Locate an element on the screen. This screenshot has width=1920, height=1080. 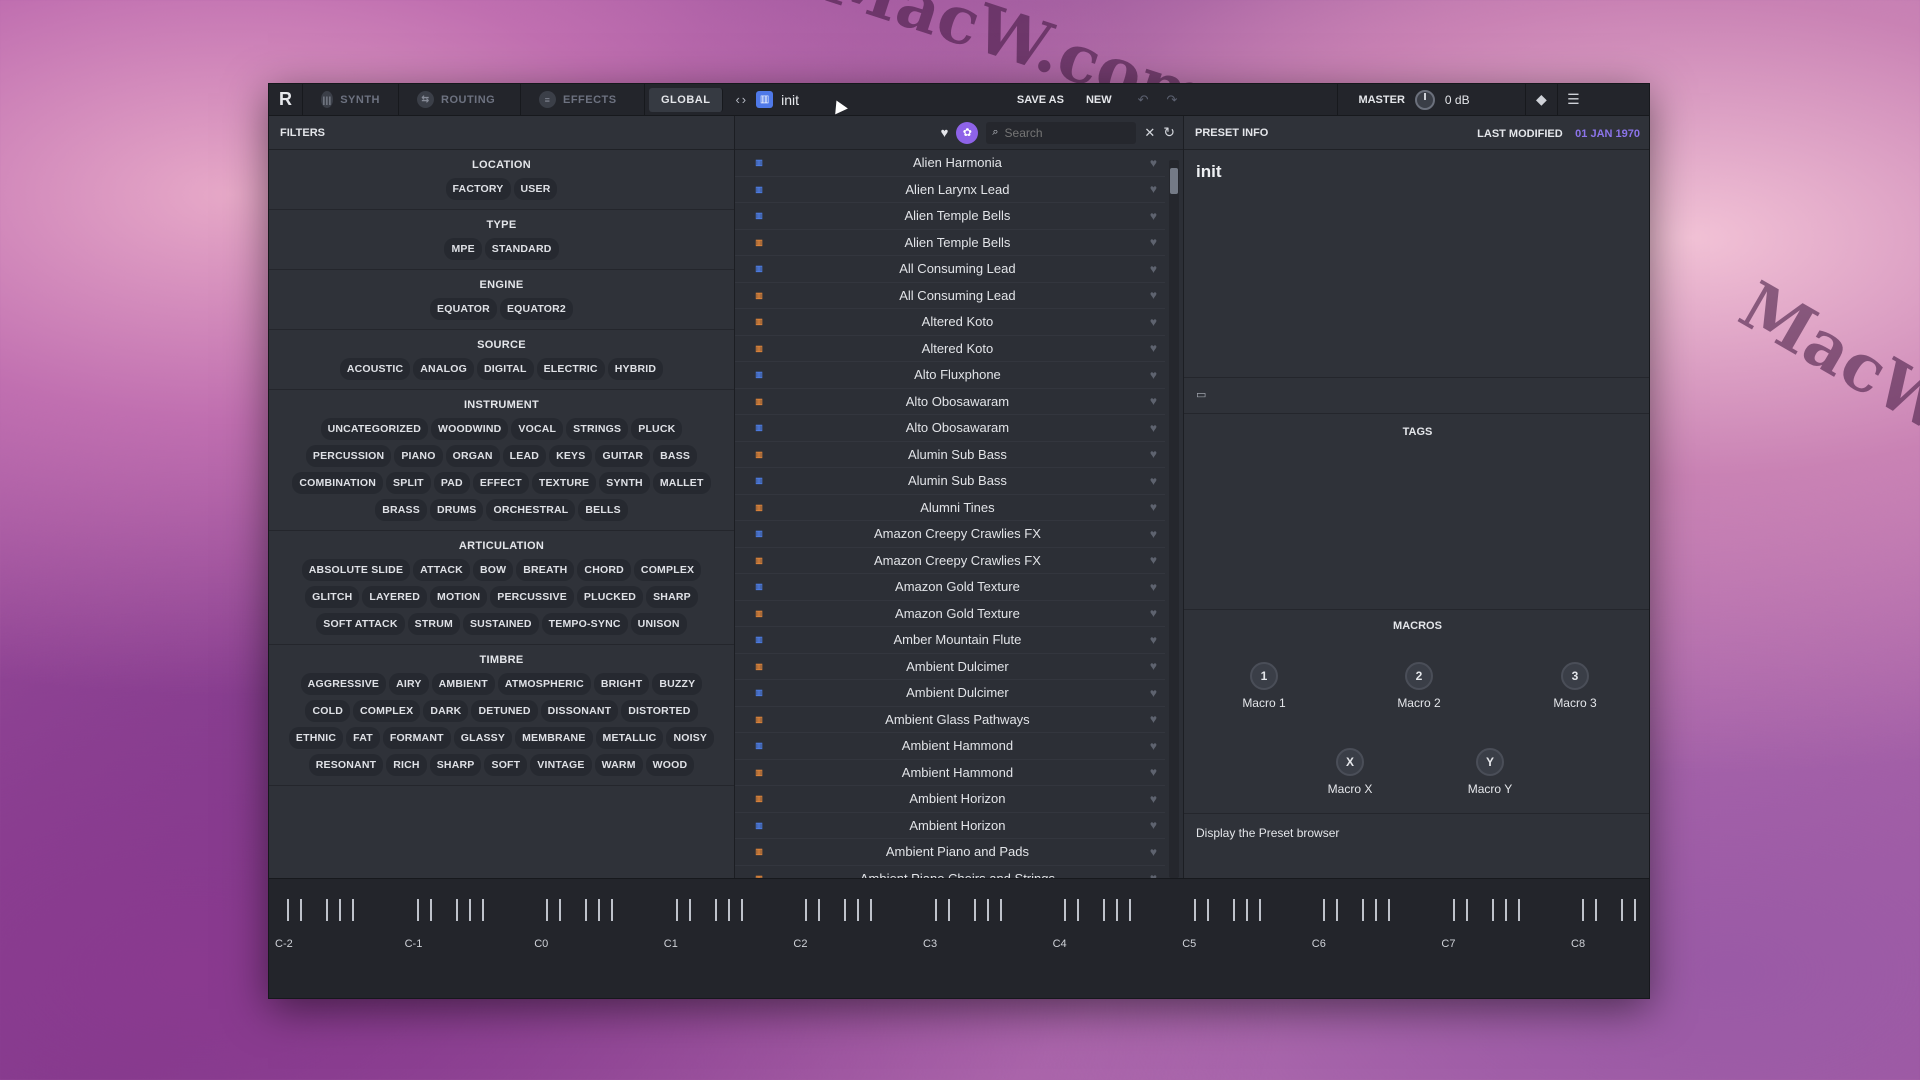
preset-row: ▥ Amazon Creepy Crawlies FX ♥ is located at coordinates (950, 560).